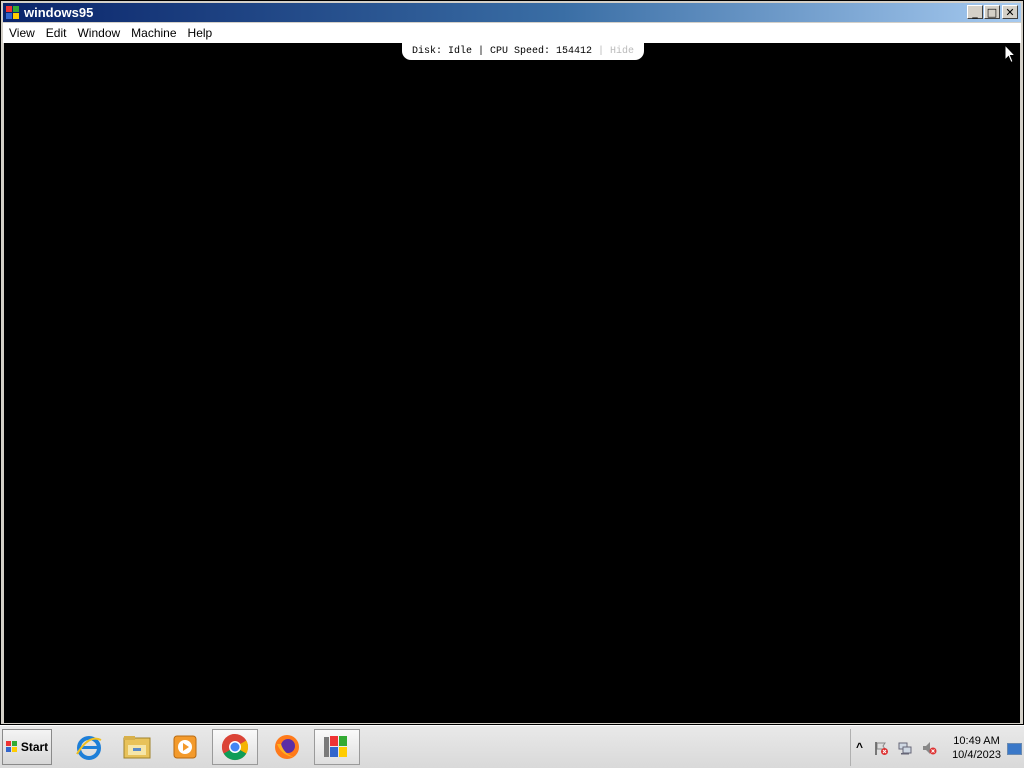 The width and height of the screenshot is (1024, 768). Describe the element at coordinates (153, 33) in the screenshot. I see `menu-machine: Machine` at that location.